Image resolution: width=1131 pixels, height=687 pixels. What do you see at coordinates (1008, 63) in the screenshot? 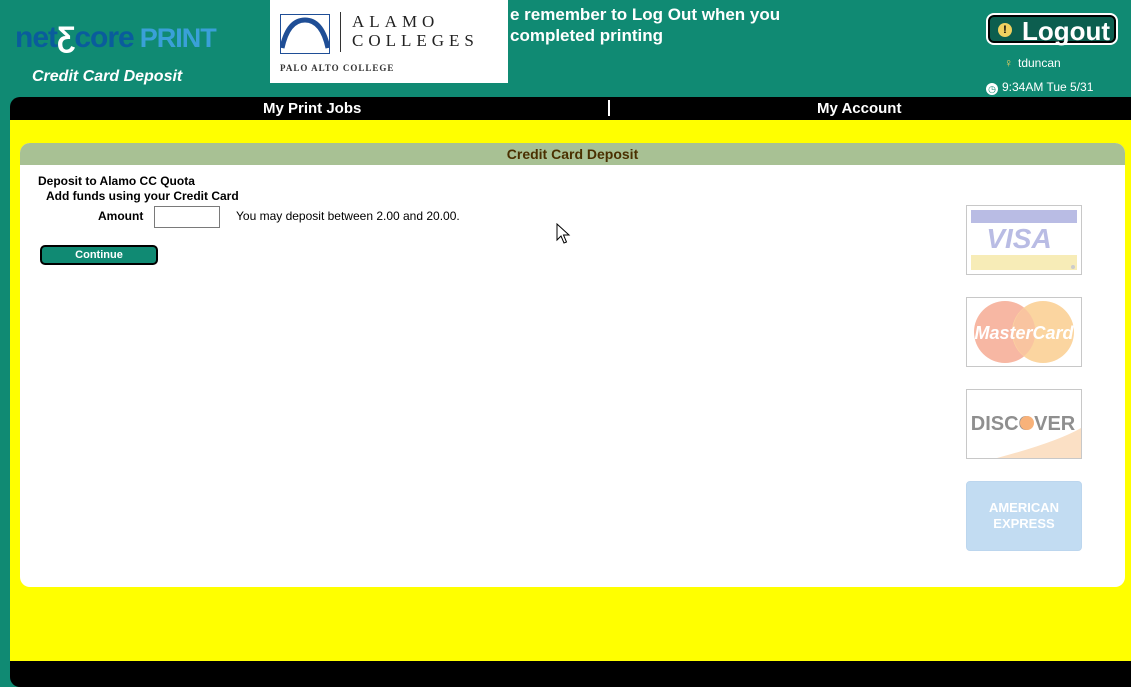
I see `user-icon: ♀` at bounding box center [1008, 63].